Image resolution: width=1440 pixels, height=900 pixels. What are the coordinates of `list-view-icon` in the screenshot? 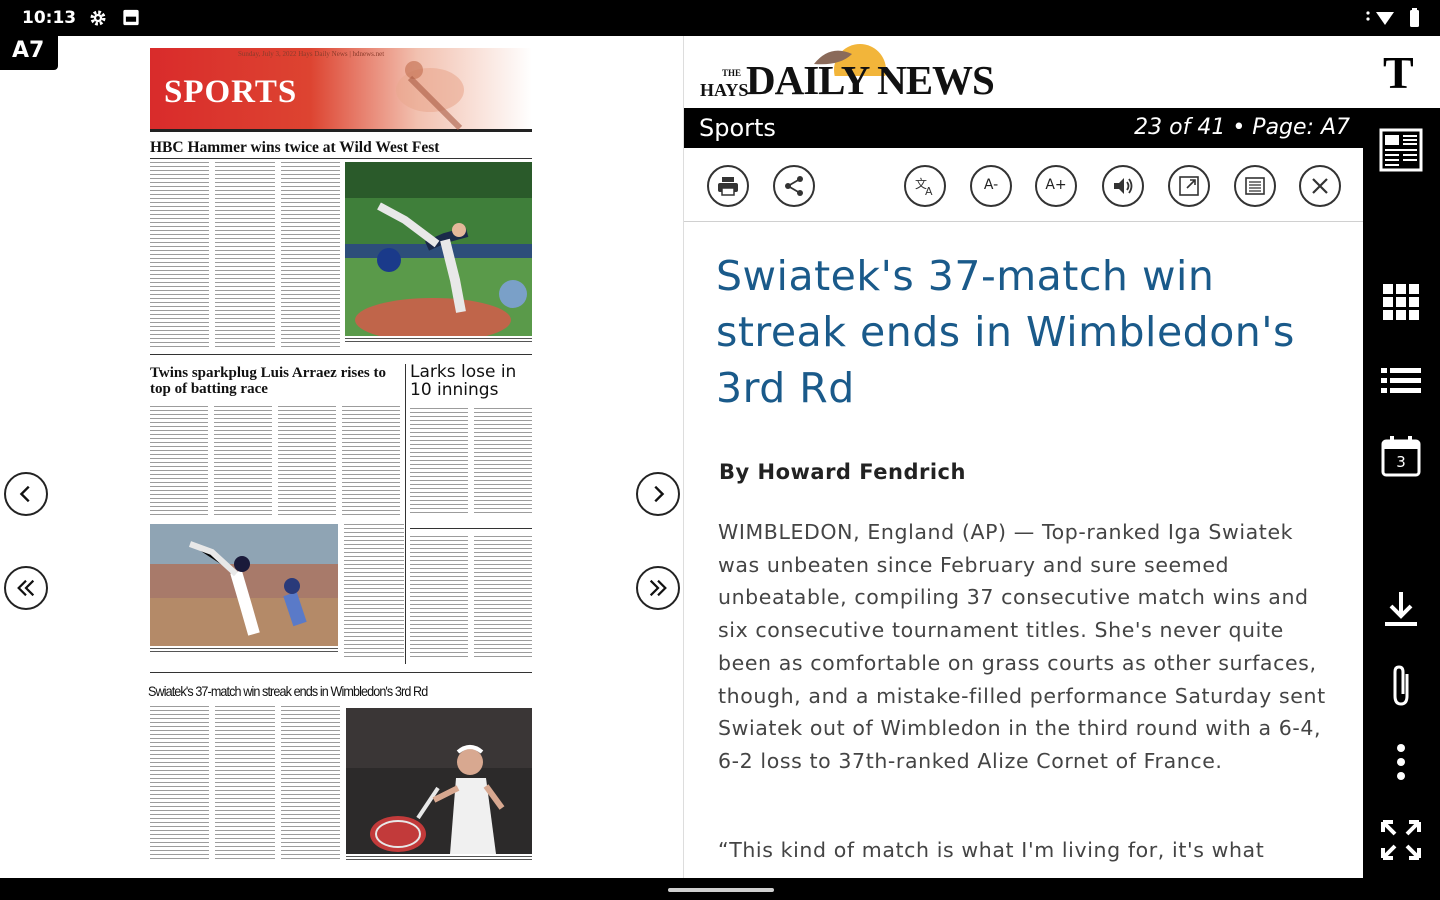 It's located at (1401, 380).